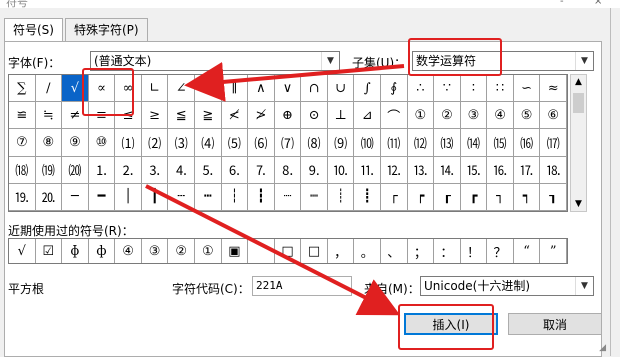  What do you see at coordinates (155, 197) in the screenshot?
I see `symbol-cell: ┃` at bounding box center [155, 197].